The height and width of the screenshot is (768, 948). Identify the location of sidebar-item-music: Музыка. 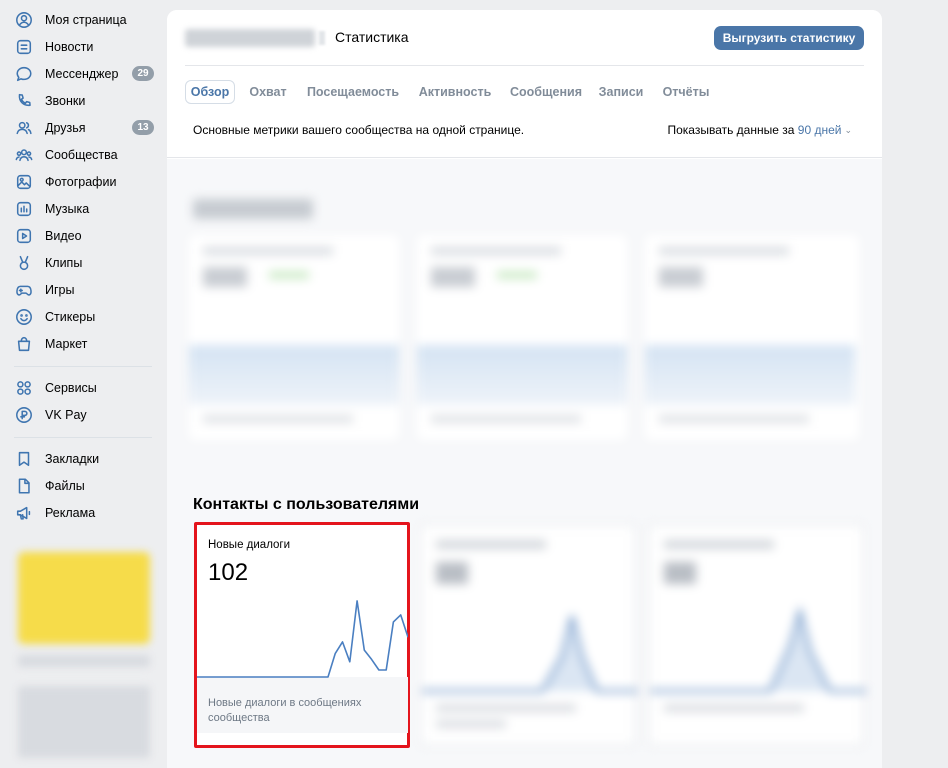
(86, 208).